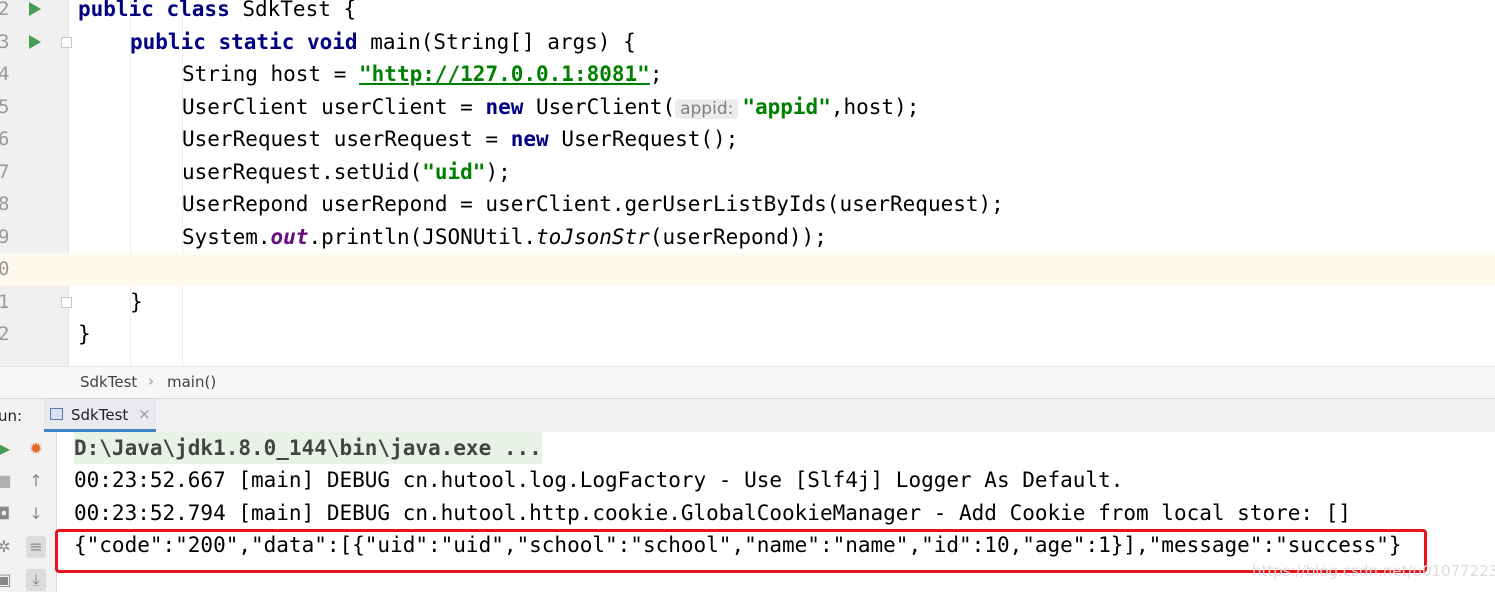  What do you see at coordinates (747, 269) in the screenshot?
I see `code-line-current: 0` at bounding box center [747, 269].